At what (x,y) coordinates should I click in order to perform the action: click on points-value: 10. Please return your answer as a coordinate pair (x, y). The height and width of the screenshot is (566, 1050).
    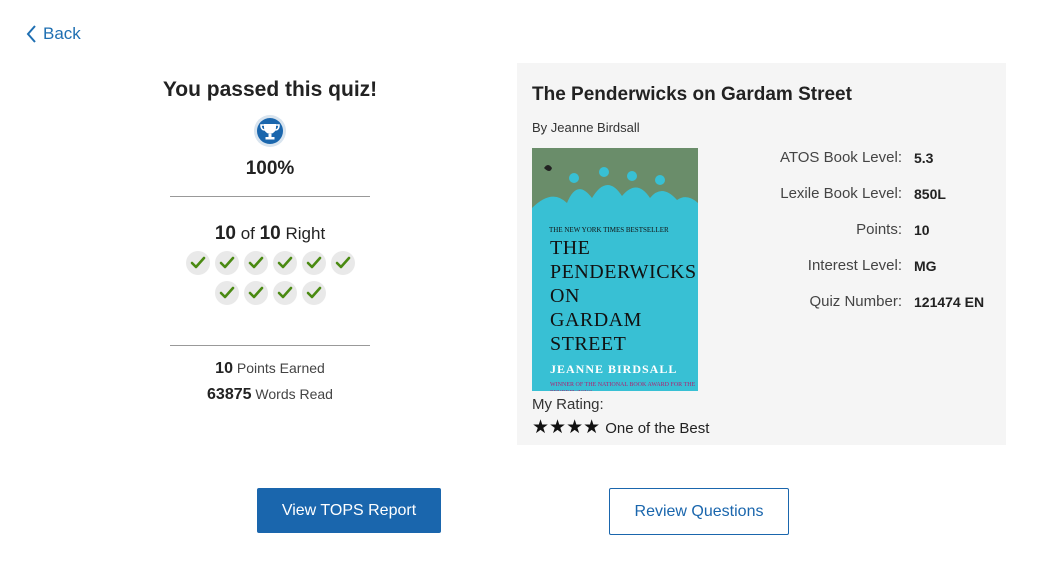
    Looking at the image, I should click on (224, 368).